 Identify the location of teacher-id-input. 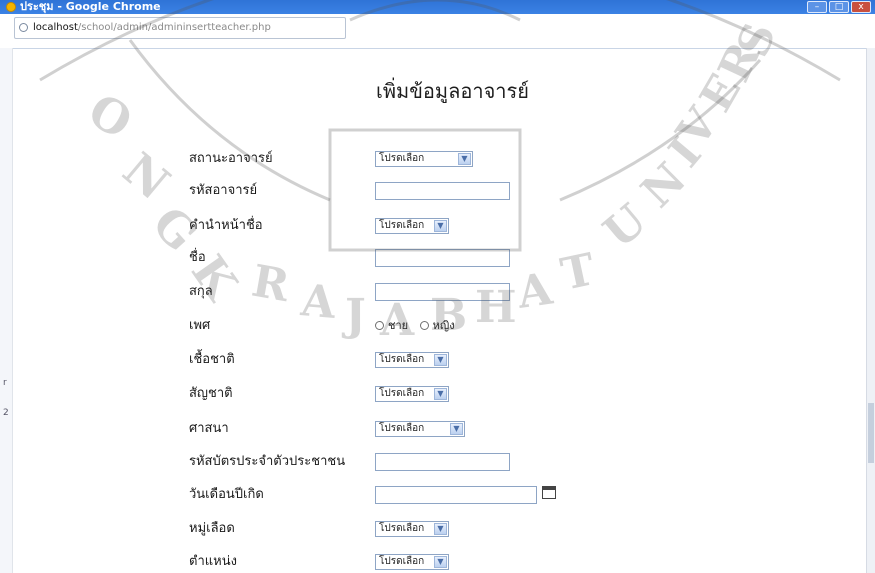
(442, 191).